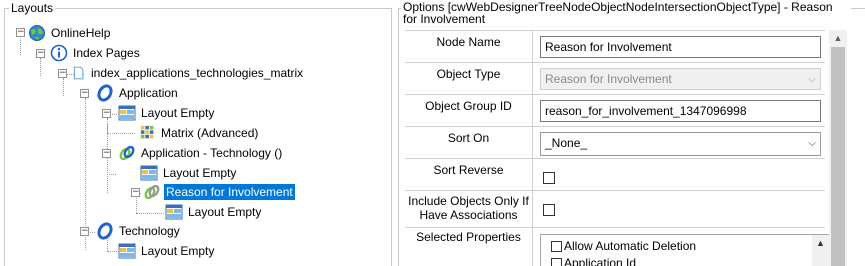  What do you see at coordinates (469, 46) in the screenshot?
I see `node-name-label: Node Name` at bounding box center [469, 46].